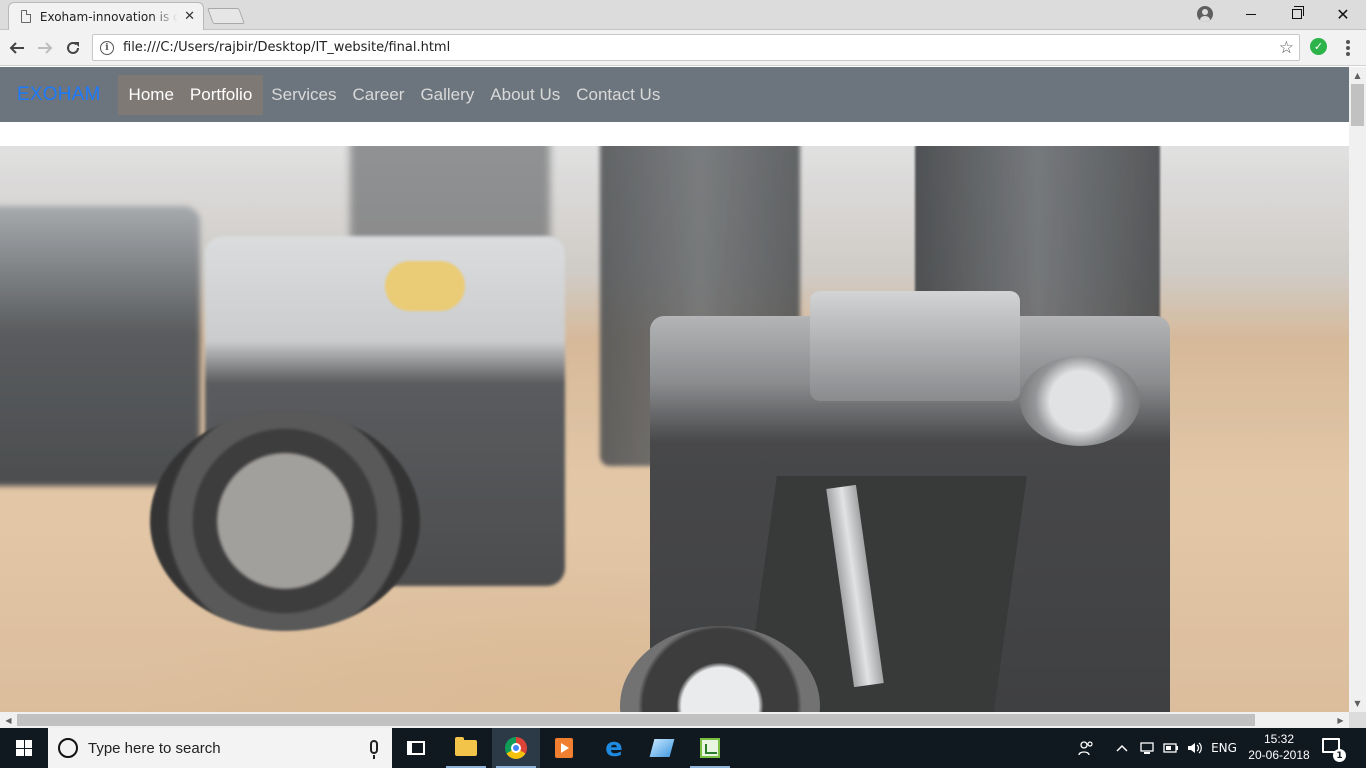 Image resolution: width=1366 pixels, height=768 pixels. I want to click on scroll-right-icon: ▶, so click(1340, 720).